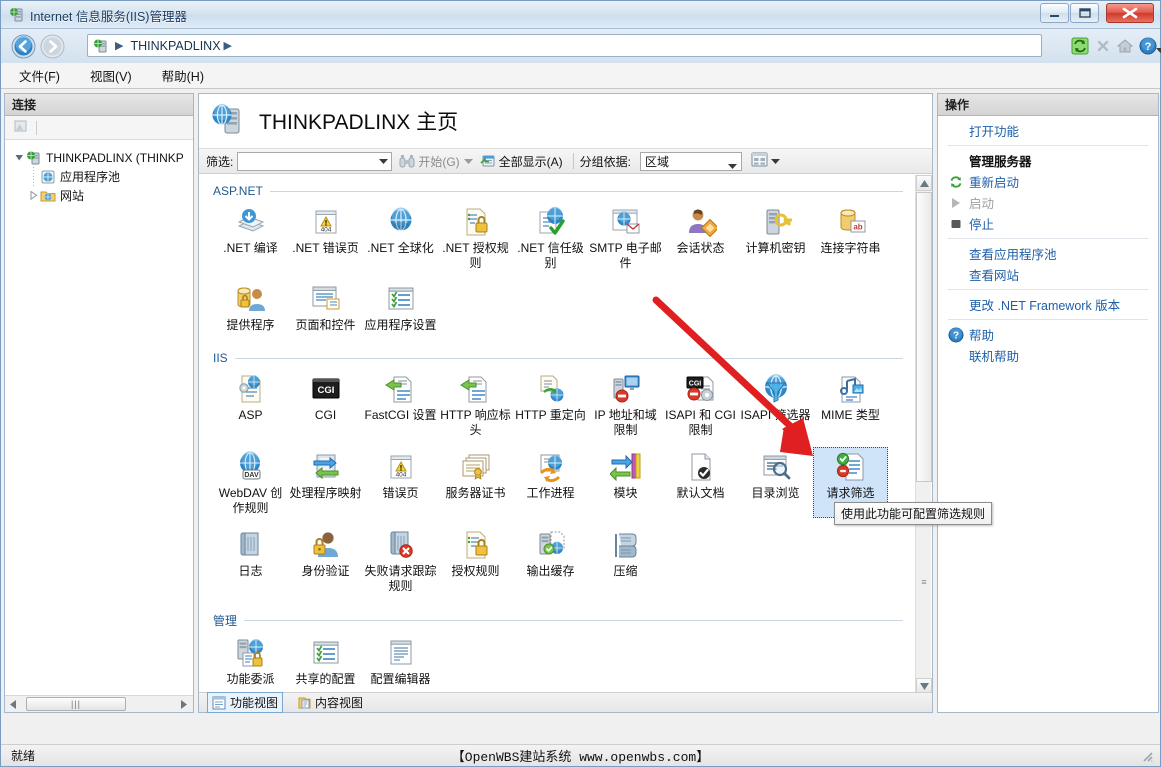 The image size is (1161, 767). I want to click on show-all-button: 全部显示(A), so click(521, 161).